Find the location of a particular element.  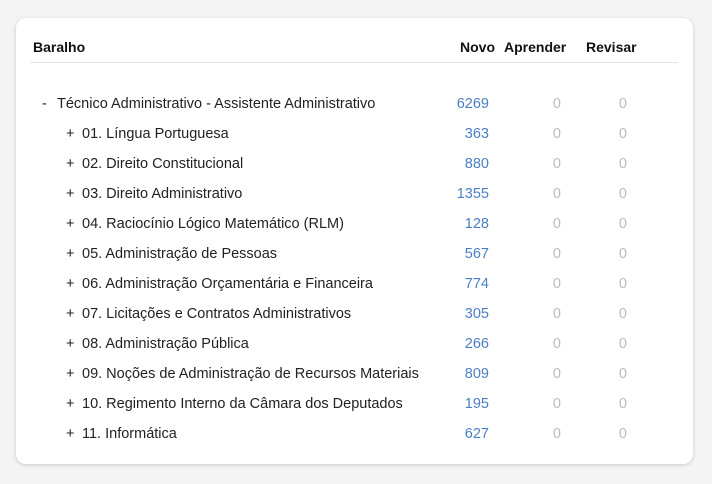

deck-row: + 03. Direito Administrativo 1355 0 0 is located at coordinates (354, 195).